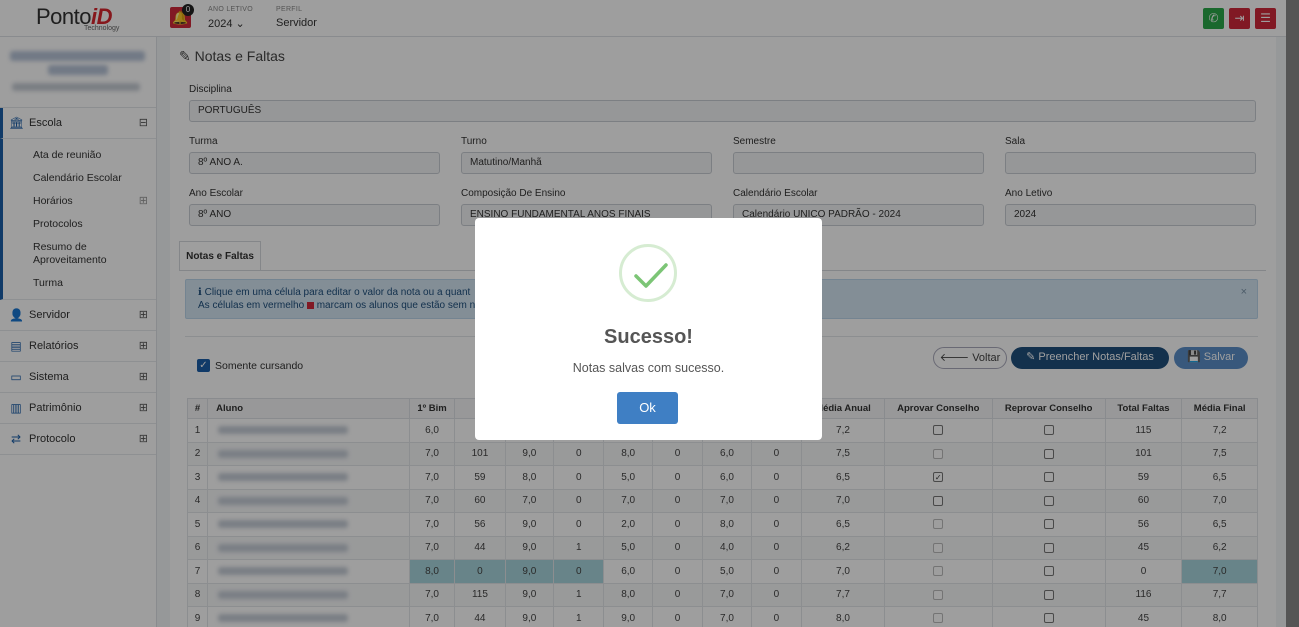  What do you see at coordinates (648, 337) in the screenshot?
I see `dialog-title: Sucesso!` at bounding box center [648, 337].